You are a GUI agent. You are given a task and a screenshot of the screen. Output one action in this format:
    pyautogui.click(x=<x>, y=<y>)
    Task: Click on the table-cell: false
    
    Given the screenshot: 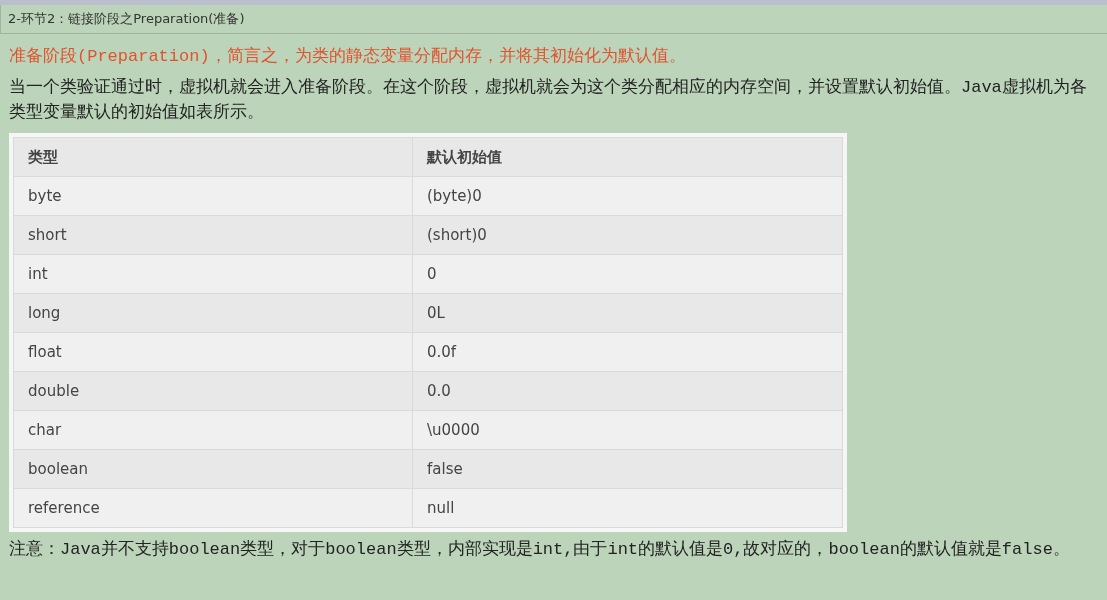 What is the action you would take?
    pyautogui.click(x=627, y=469)
    